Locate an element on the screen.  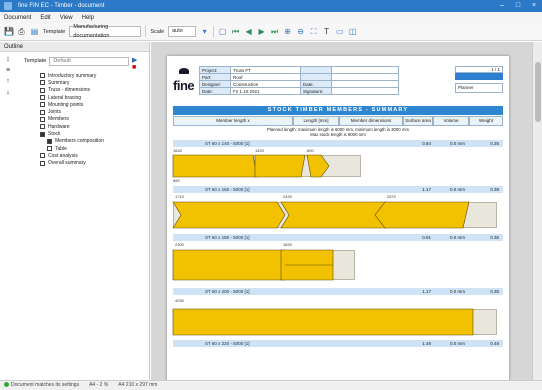
arrow-down-icon: ↓ is located at coordinates (8, 93).